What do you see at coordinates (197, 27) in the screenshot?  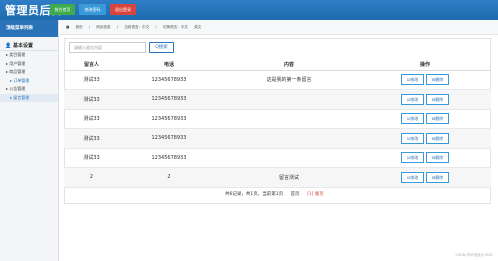 I see `breadcrumb-english: 英文` at bounding box center [197, 27].